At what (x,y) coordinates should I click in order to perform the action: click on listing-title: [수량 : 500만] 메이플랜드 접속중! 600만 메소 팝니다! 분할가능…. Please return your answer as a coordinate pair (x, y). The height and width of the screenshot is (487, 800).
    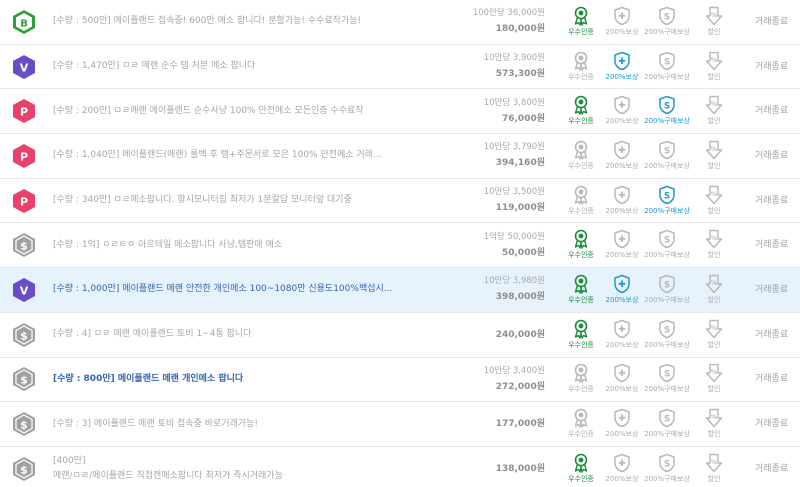
    Looking at the image, I should click on (223, 22).